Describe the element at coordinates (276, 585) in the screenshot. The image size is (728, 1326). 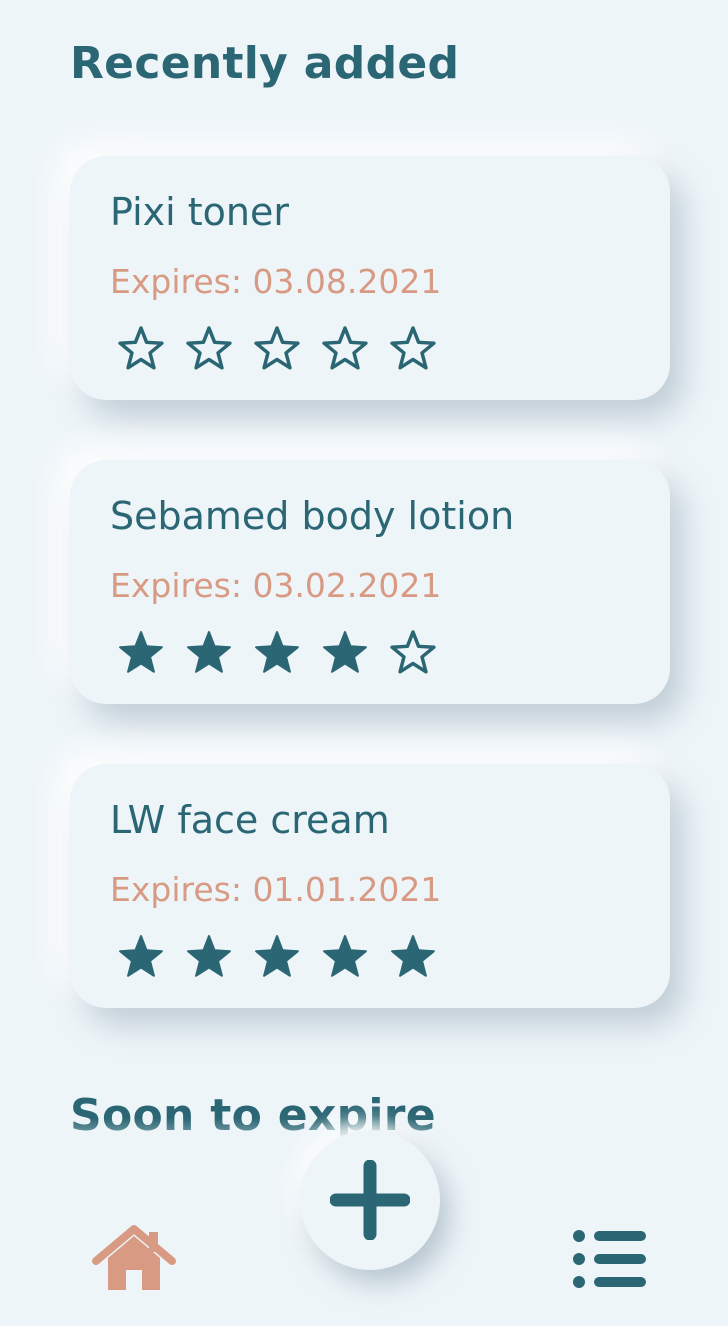
I see `product-expiry: Expires: 03.02.2021` at that location.